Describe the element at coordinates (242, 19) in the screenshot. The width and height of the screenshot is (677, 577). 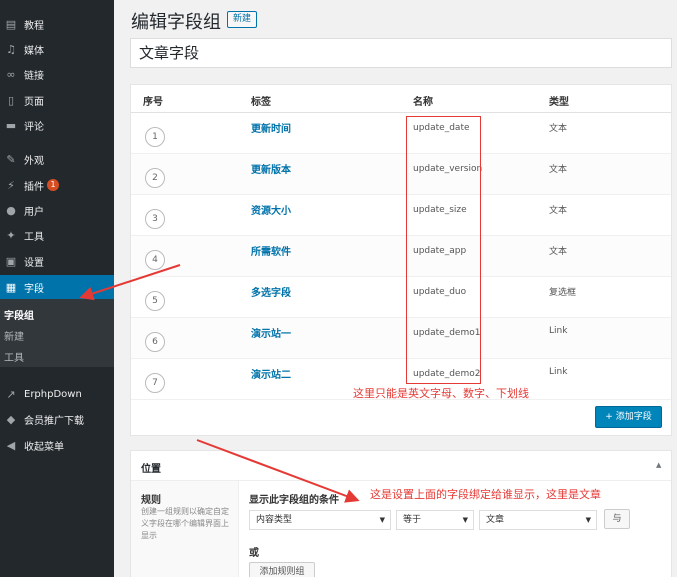
I see `add-new-button: 新建` at that location.